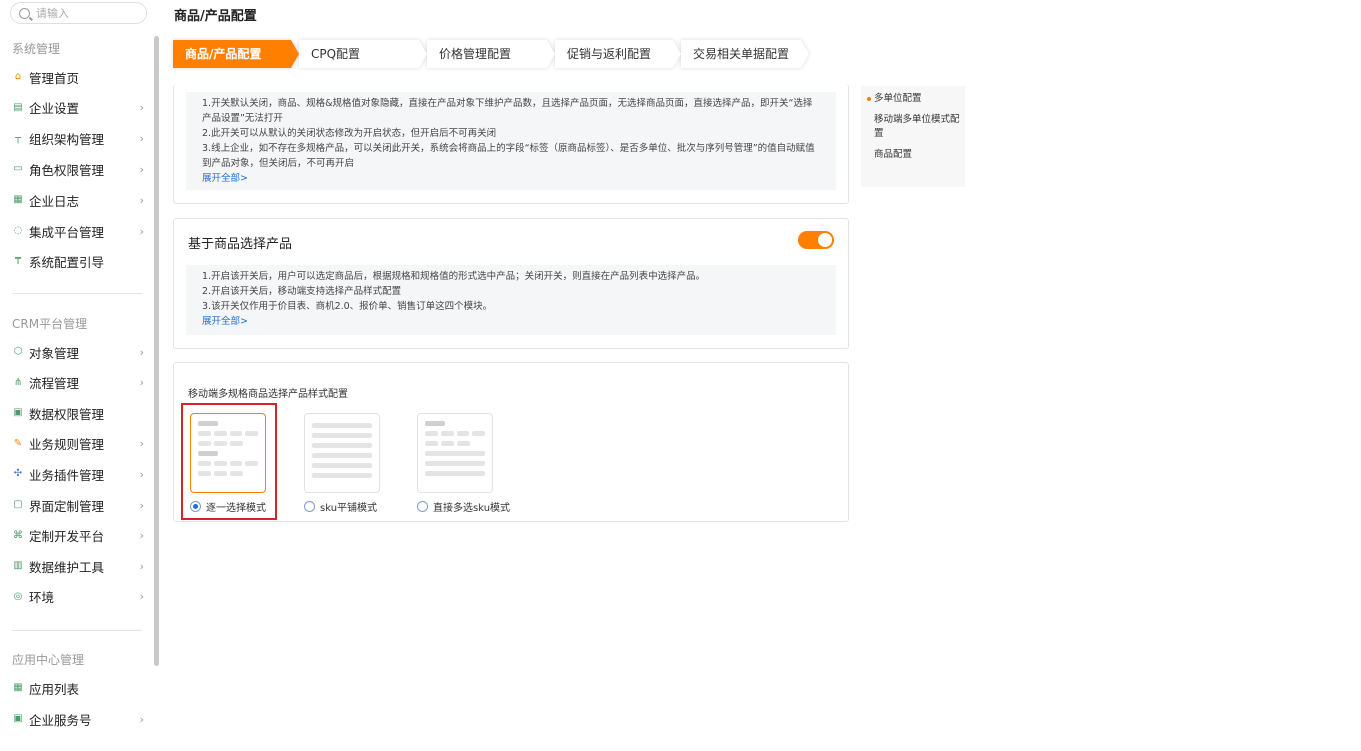 Image resolution: width=1361 pixels, height=751 pixels. I want to click on sidebar-item: ⬡ 对象管理 ›, so click(78, 352).